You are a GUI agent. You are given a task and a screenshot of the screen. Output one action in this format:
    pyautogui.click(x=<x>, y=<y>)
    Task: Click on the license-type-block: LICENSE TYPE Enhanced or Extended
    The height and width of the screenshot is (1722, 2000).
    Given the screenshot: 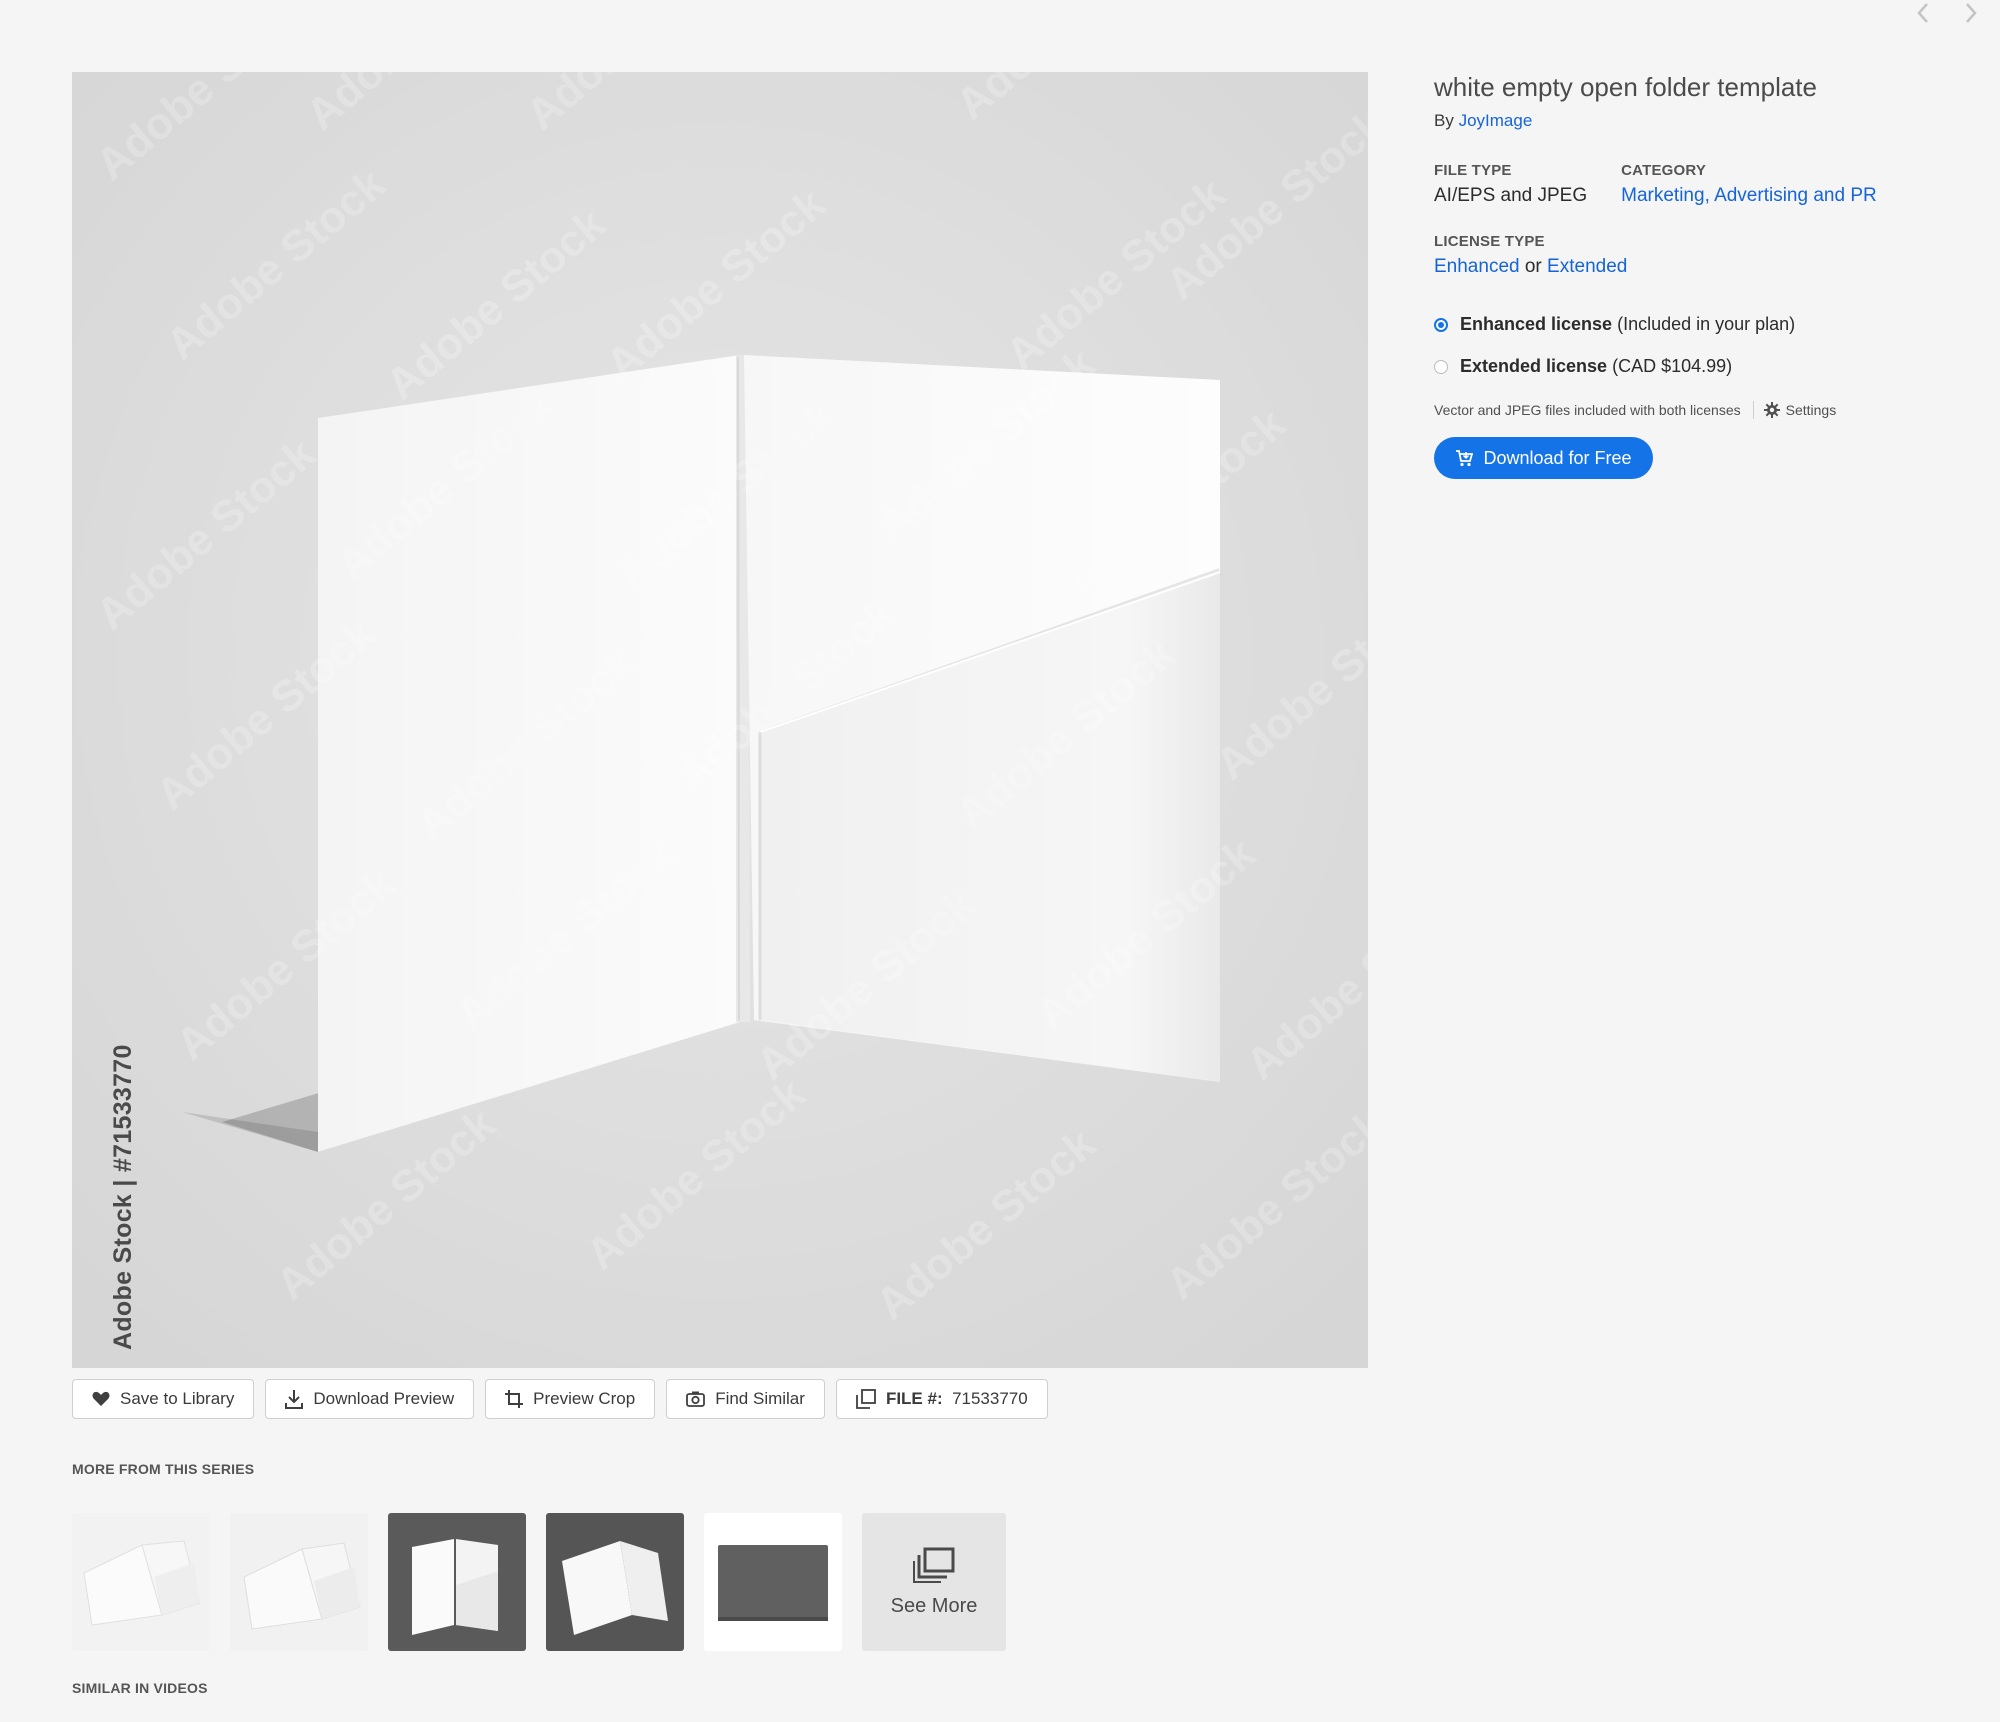 What is the action you would take?
    pyautogui.click(x=1694, y=255)
    